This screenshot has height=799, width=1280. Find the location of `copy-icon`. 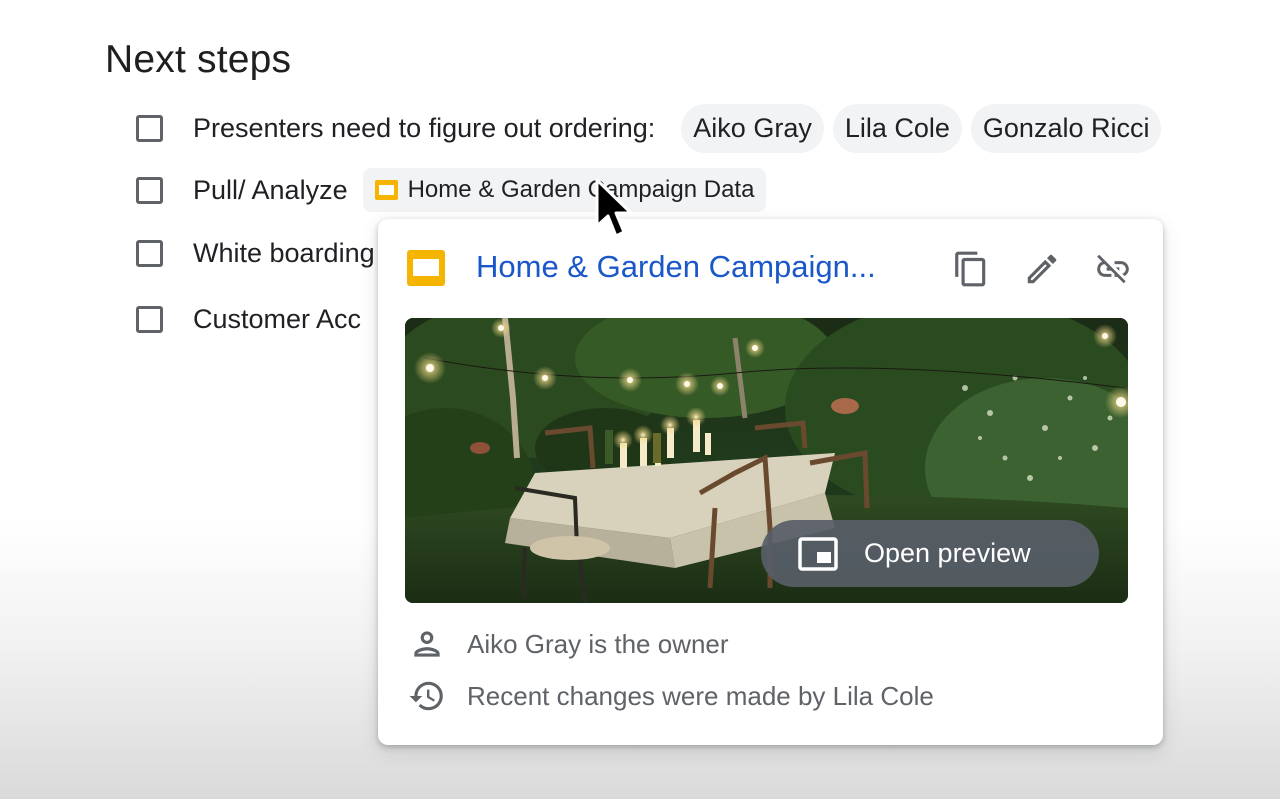

copy-icon is located at coordinates (970, 269).